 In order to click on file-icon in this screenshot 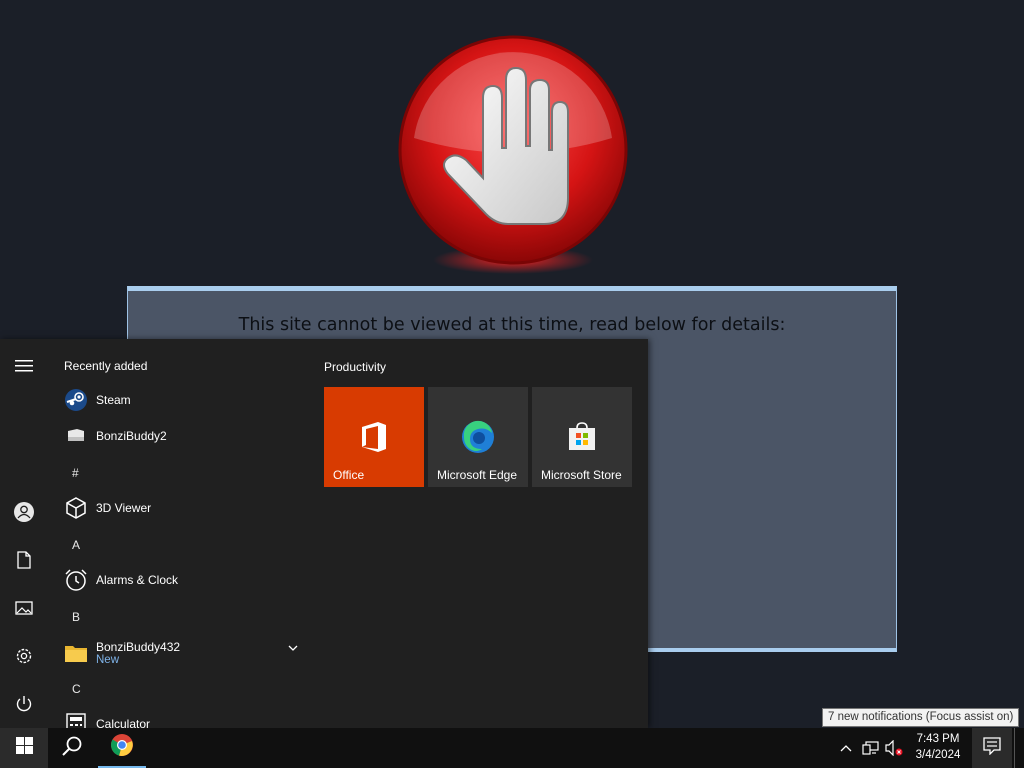, I will do `click(76, 436)`.